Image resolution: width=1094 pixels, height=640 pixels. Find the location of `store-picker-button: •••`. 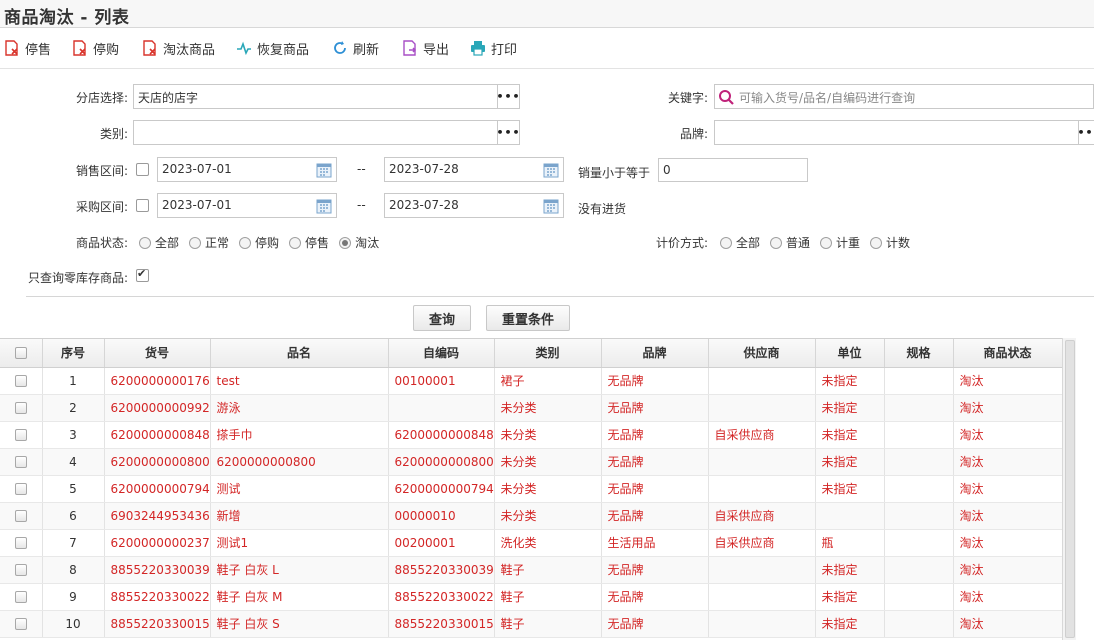

store-picker-button: ••• is located at coordinates (507, 96).